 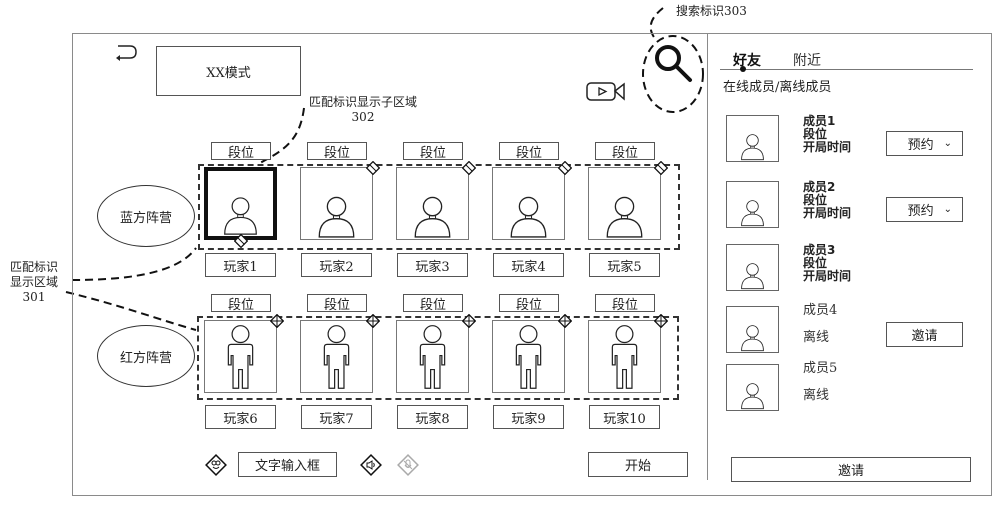 What do you see at coordinates (747, 60) in the screenshot?
I see `tab-friends: 好友` at bounding box center [747, 60].